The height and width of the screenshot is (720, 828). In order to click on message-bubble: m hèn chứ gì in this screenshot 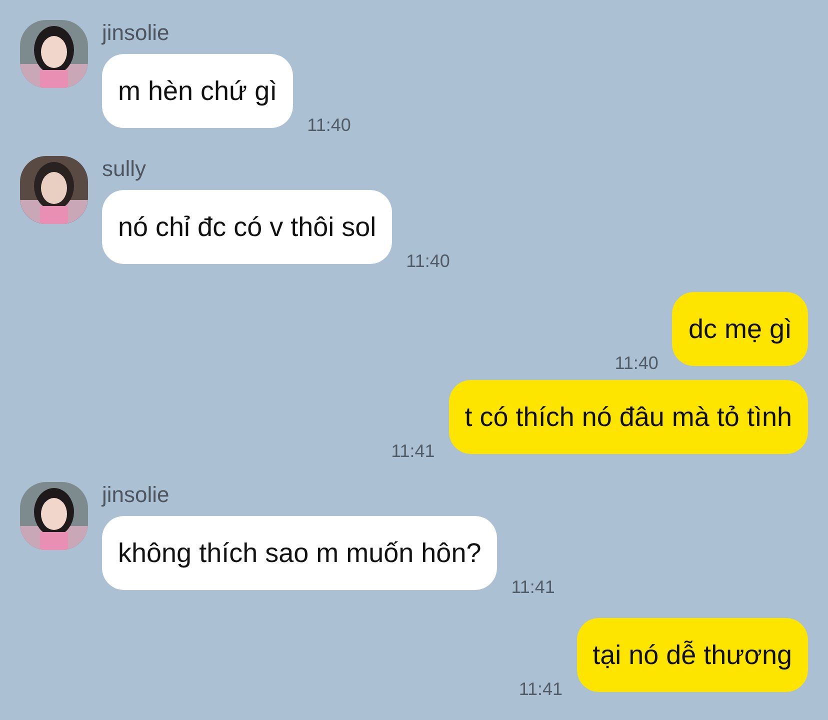, I will do `click(198, 91)`.